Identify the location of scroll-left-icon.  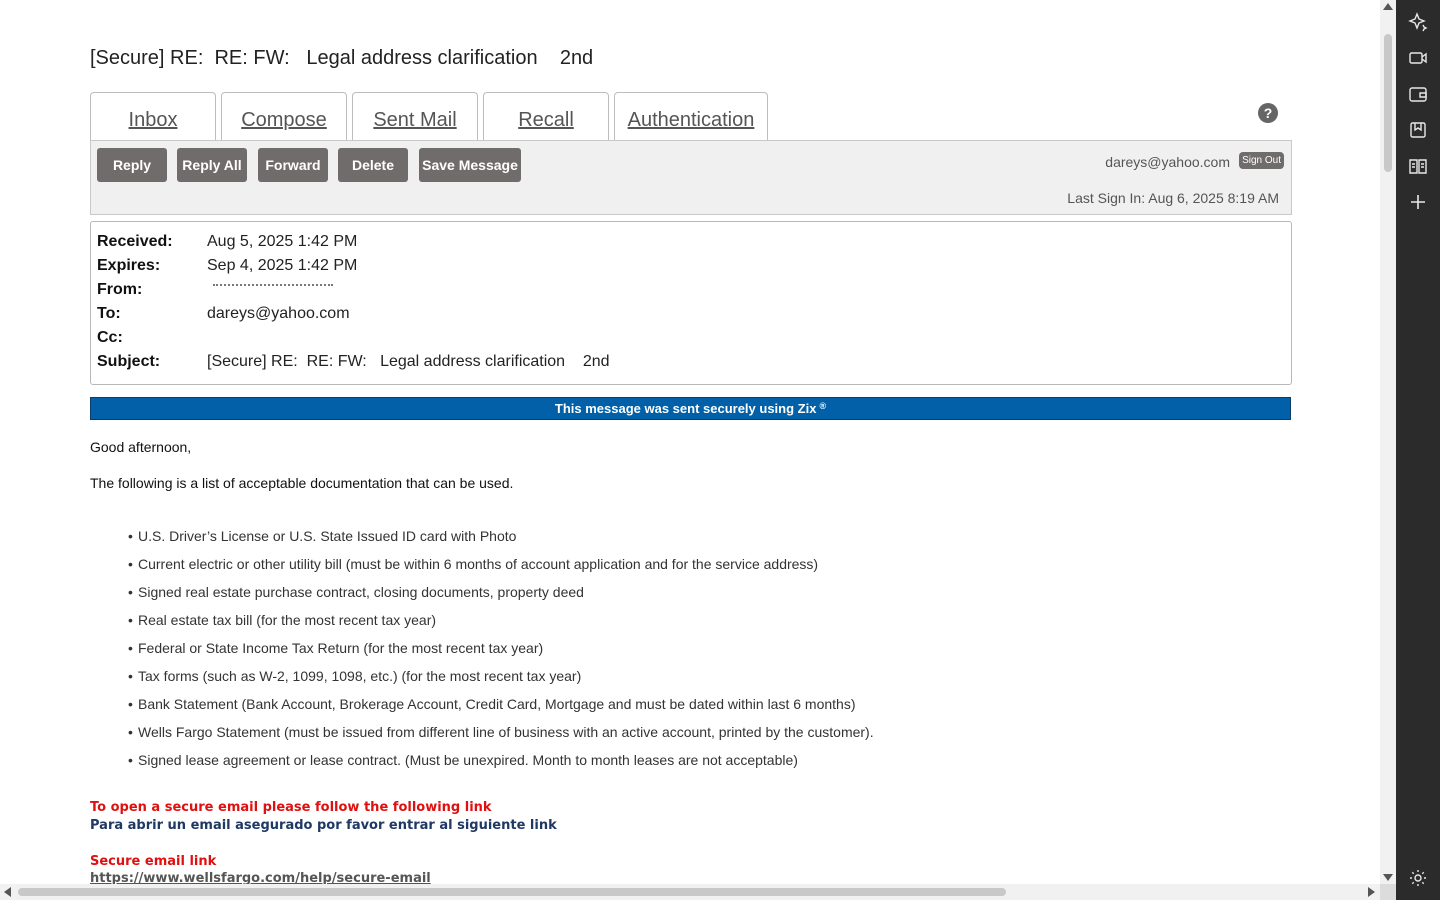
(7, 892).